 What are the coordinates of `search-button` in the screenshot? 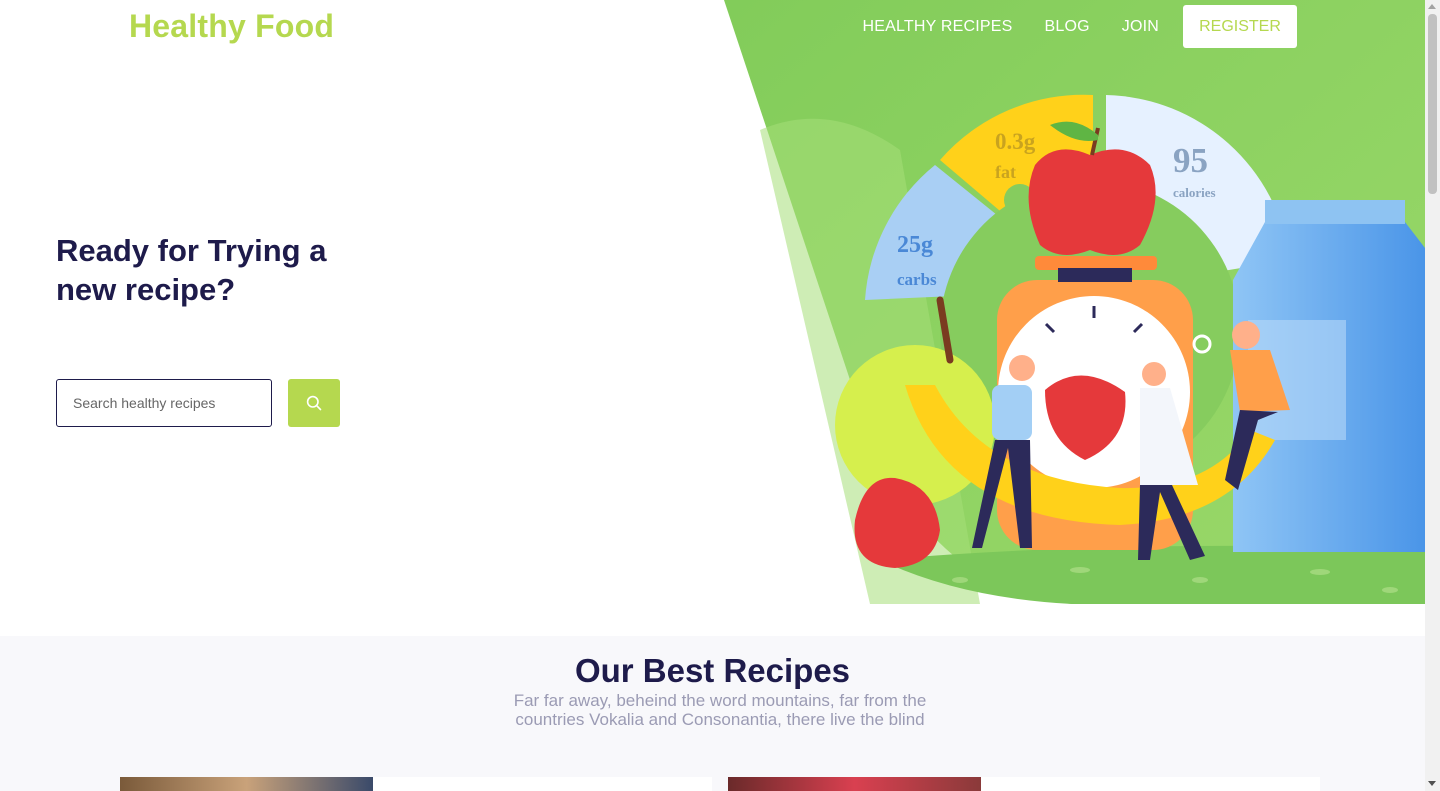 It's located at (314, 403).